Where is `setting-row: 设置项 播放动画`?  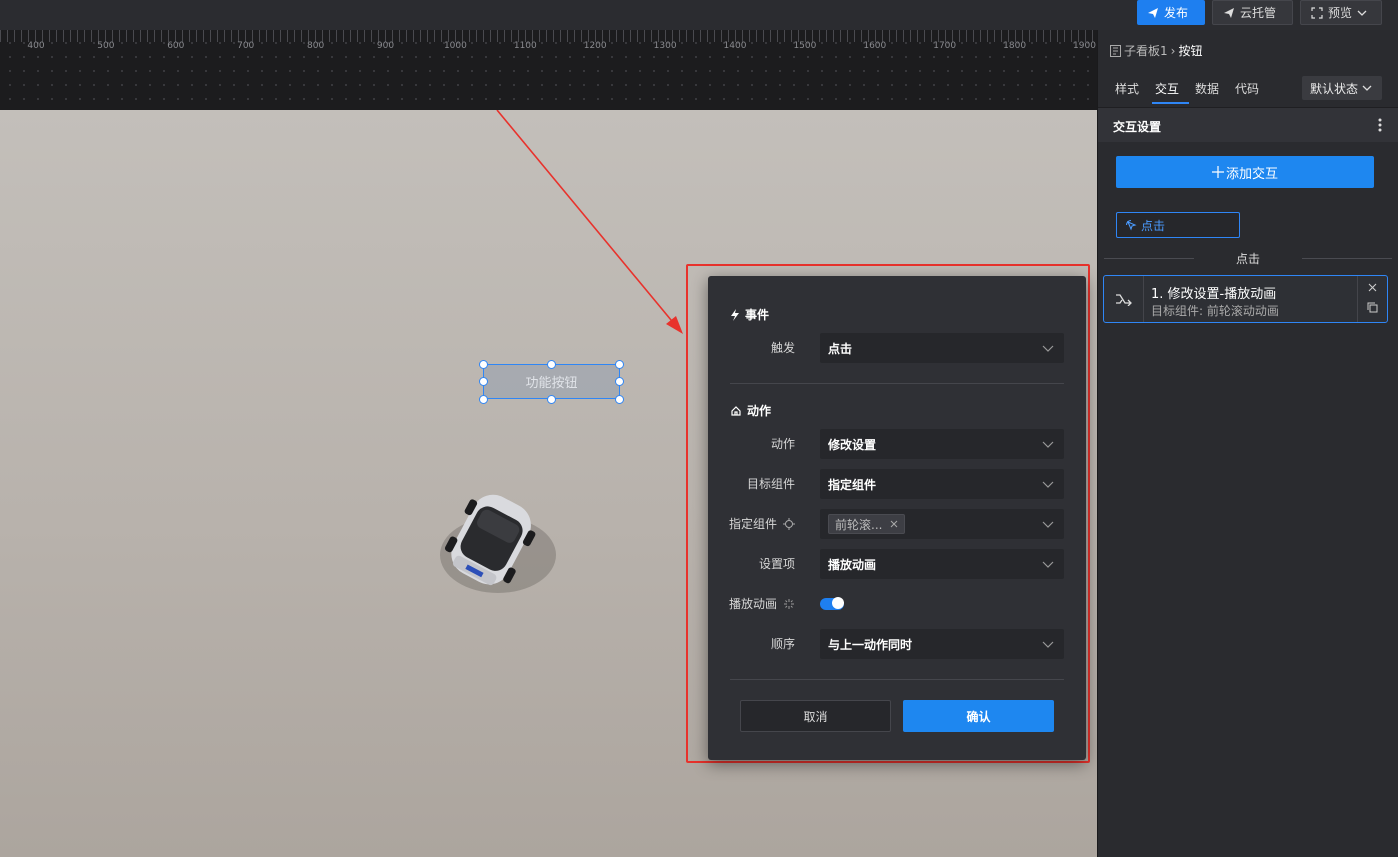
setting-row: 设置项 播放动画 is located at coordinates (897, 564).